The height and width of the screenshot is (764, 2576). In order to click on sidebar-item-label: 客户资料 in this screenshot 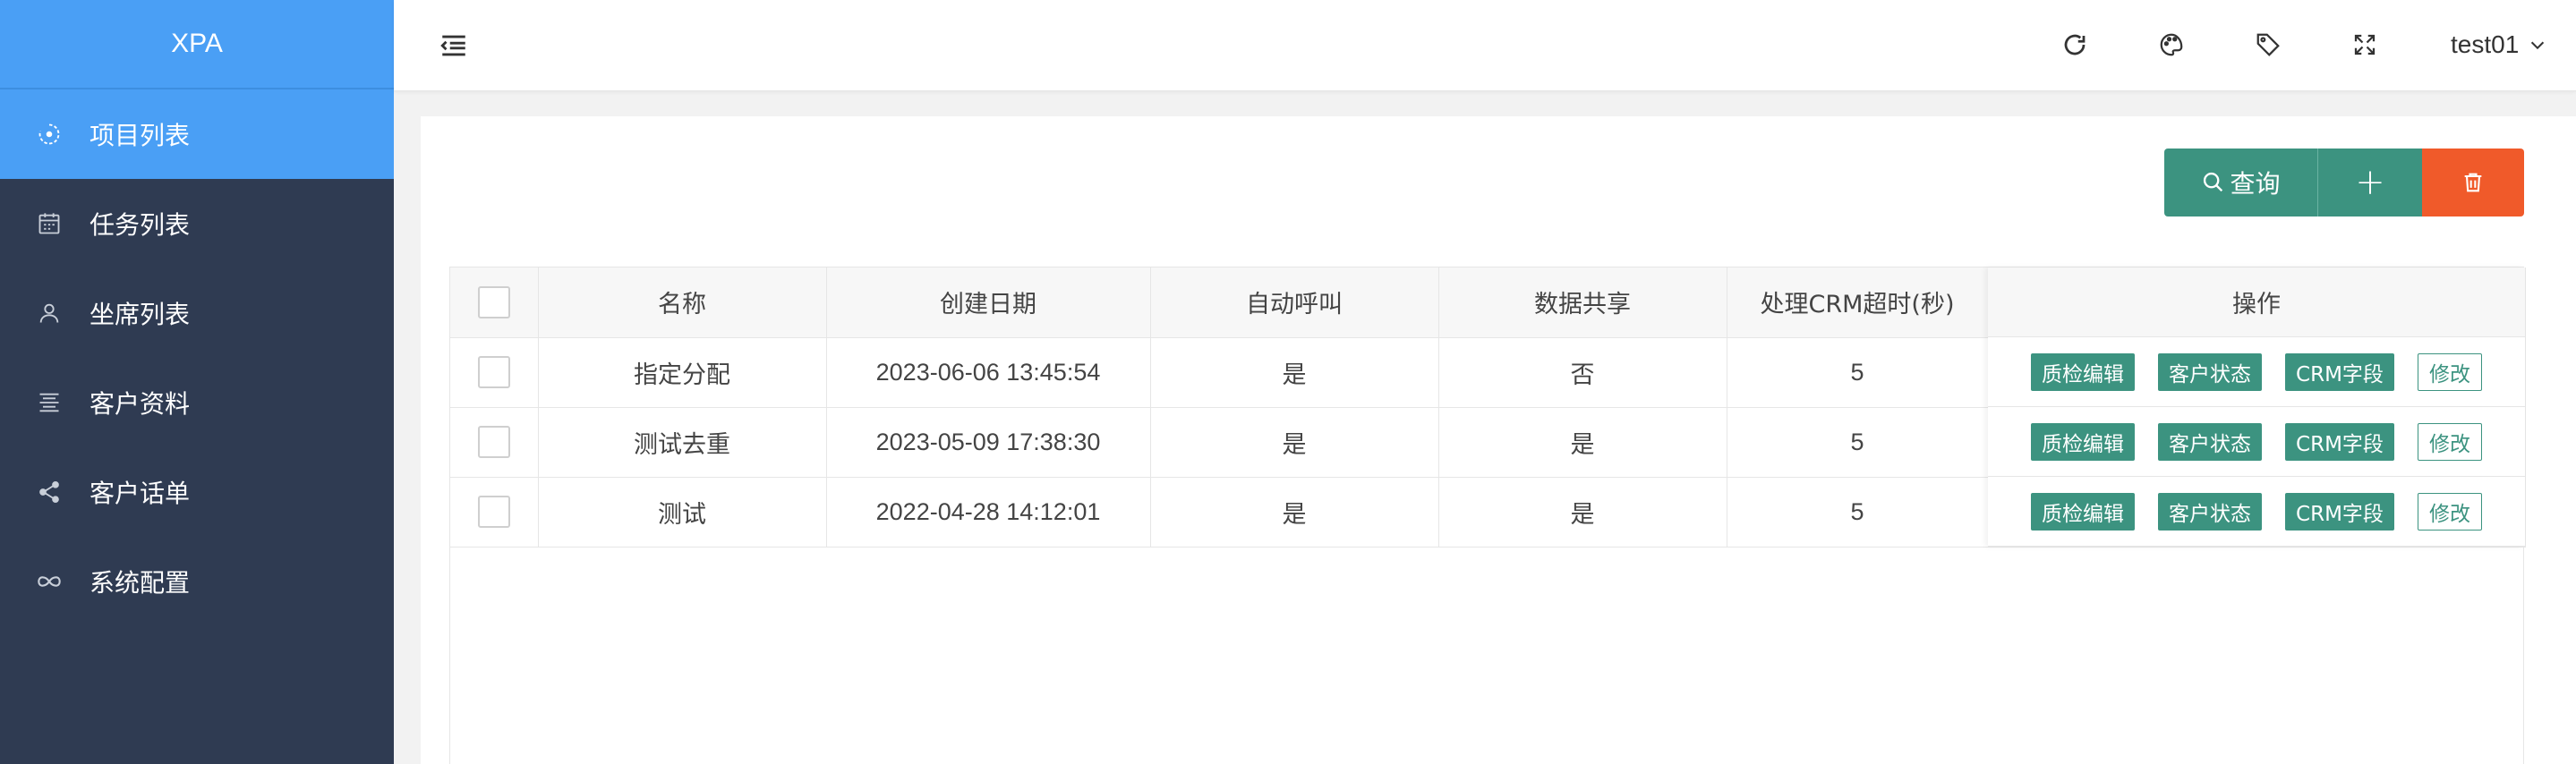, I will do `click(140, 404)`.